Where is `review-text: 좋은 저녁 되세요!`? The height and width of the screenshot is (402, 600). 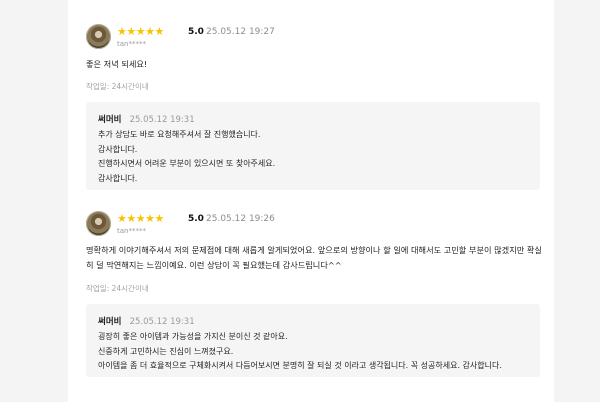 review-text: 좋은 저녁 되세요! is located at coordinates (117, 64).